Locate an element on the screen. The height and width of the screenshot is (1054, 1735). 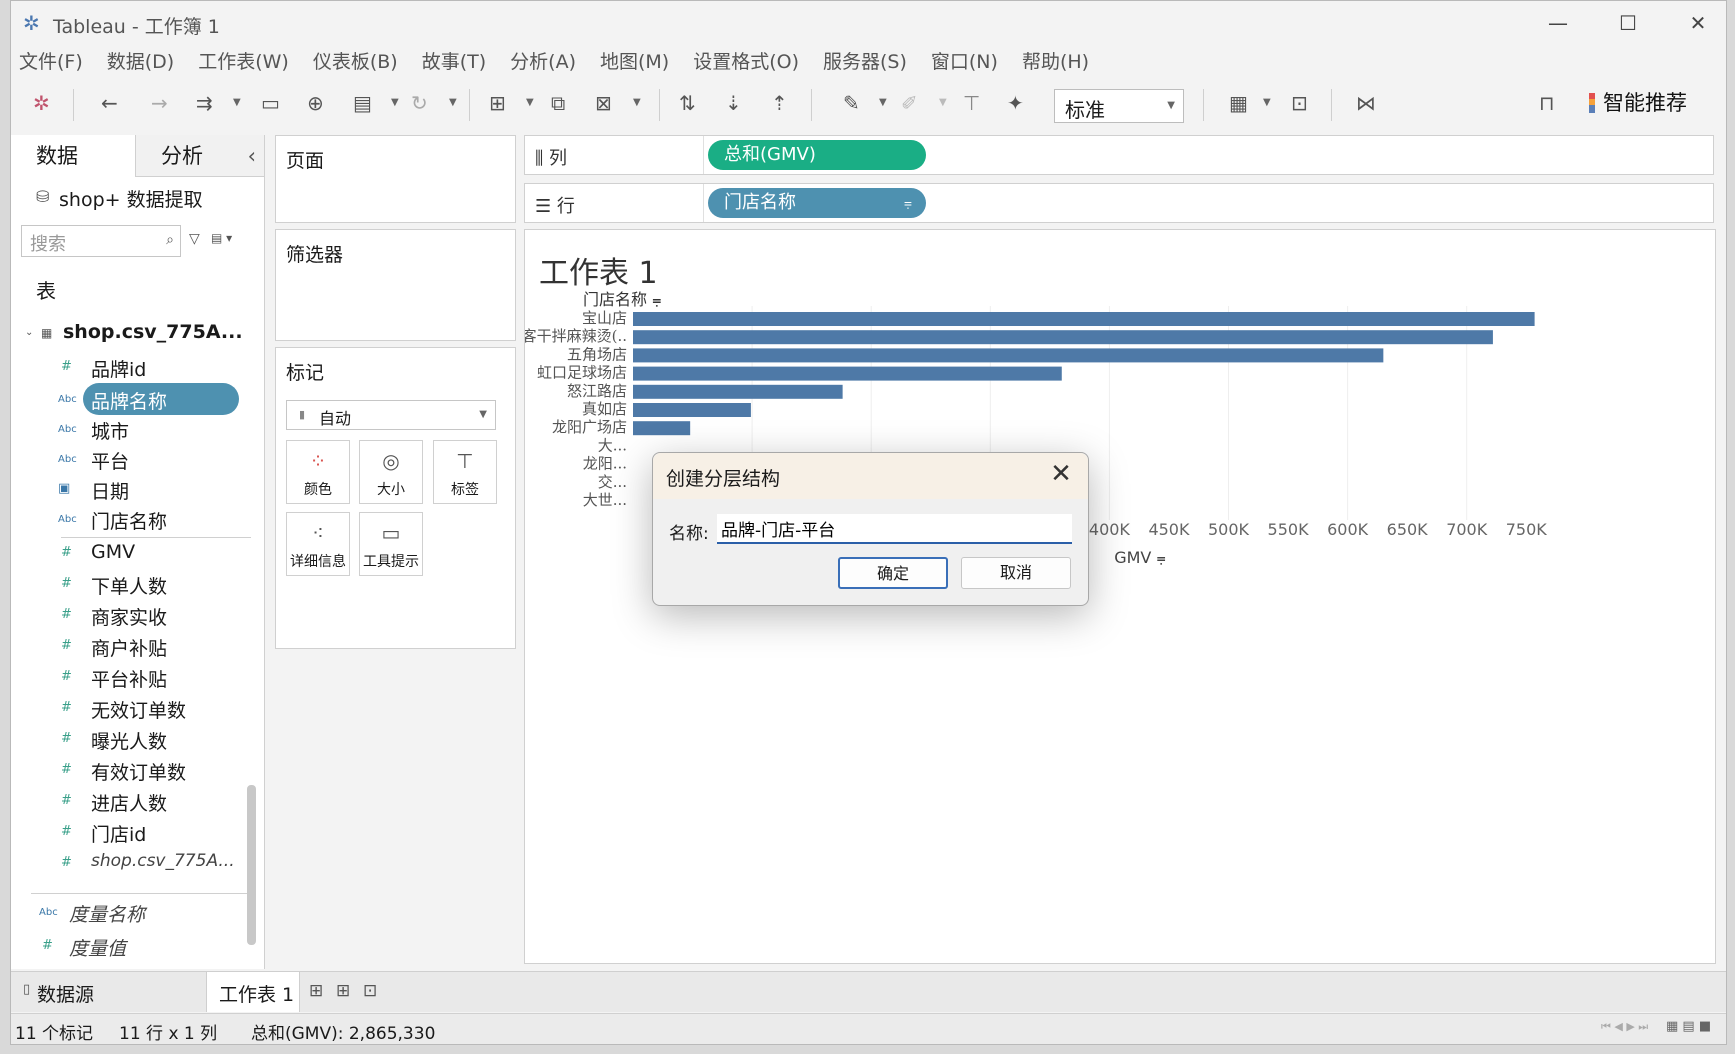
refresh-icon: ↻ is located at coordinates (419, 103).